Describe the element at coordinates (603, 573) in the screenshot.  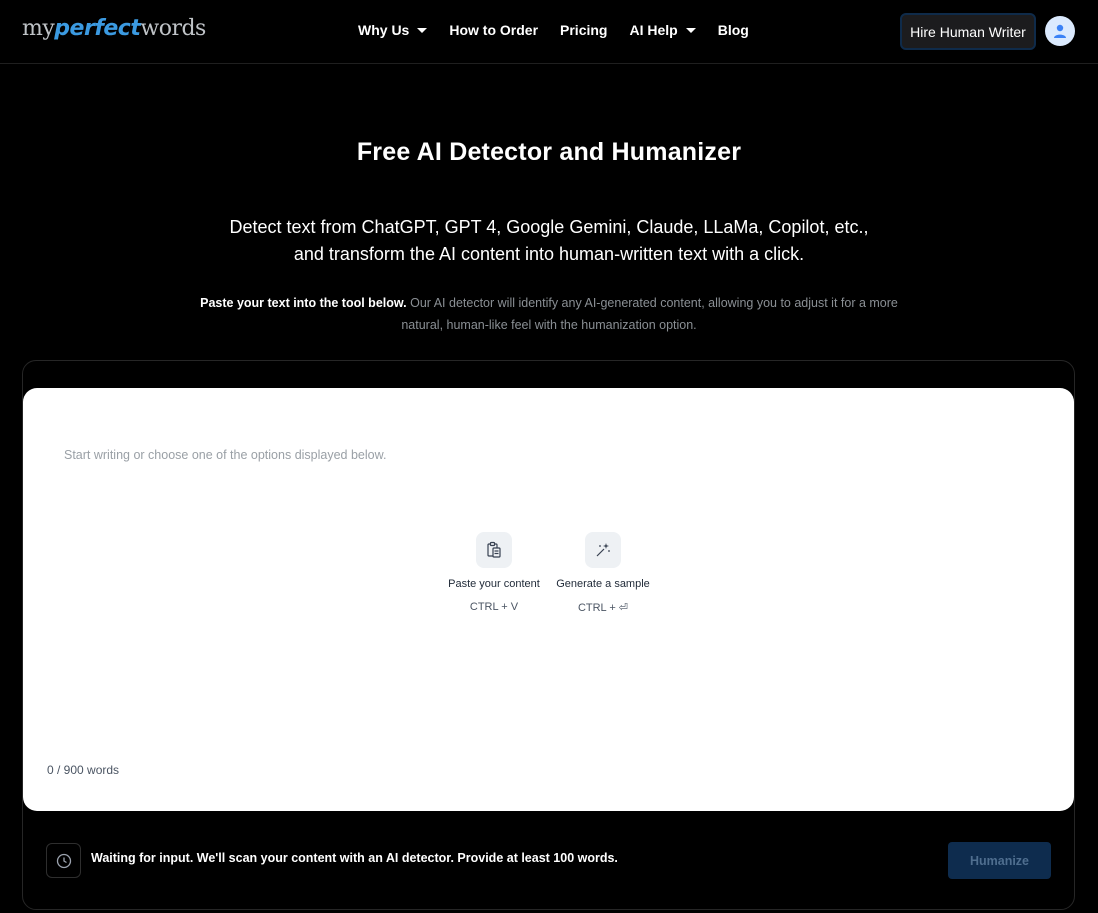
I see `generate-sample-option: Generate a sample CTRL + ⏎` at that location.